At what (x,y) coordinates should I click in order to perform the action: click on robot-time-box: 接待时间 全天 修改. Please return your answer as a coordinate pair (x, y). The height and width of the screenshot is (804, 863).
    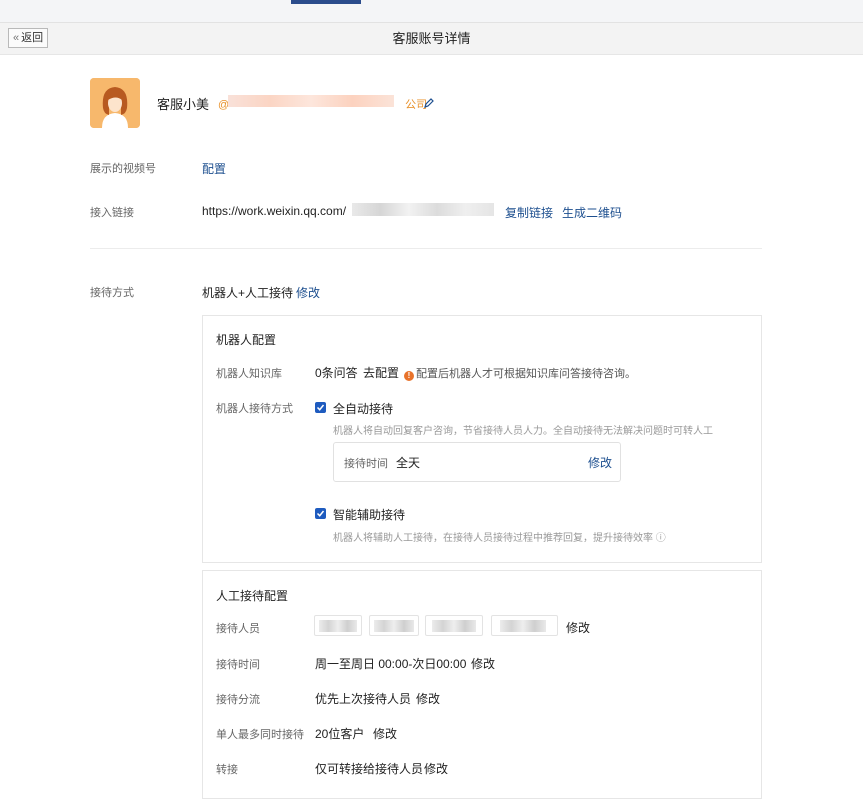
    Looking at the image, I should click on (477, 462).